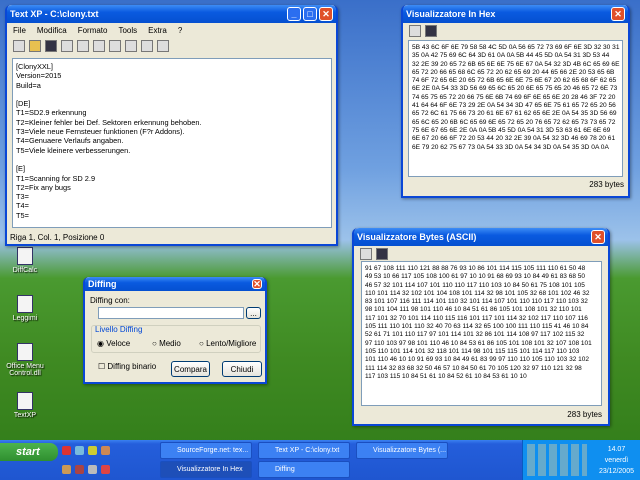 The width and height of the screenshot is (640, 480). I want to click on minimize-button: _, so click(294, 14).